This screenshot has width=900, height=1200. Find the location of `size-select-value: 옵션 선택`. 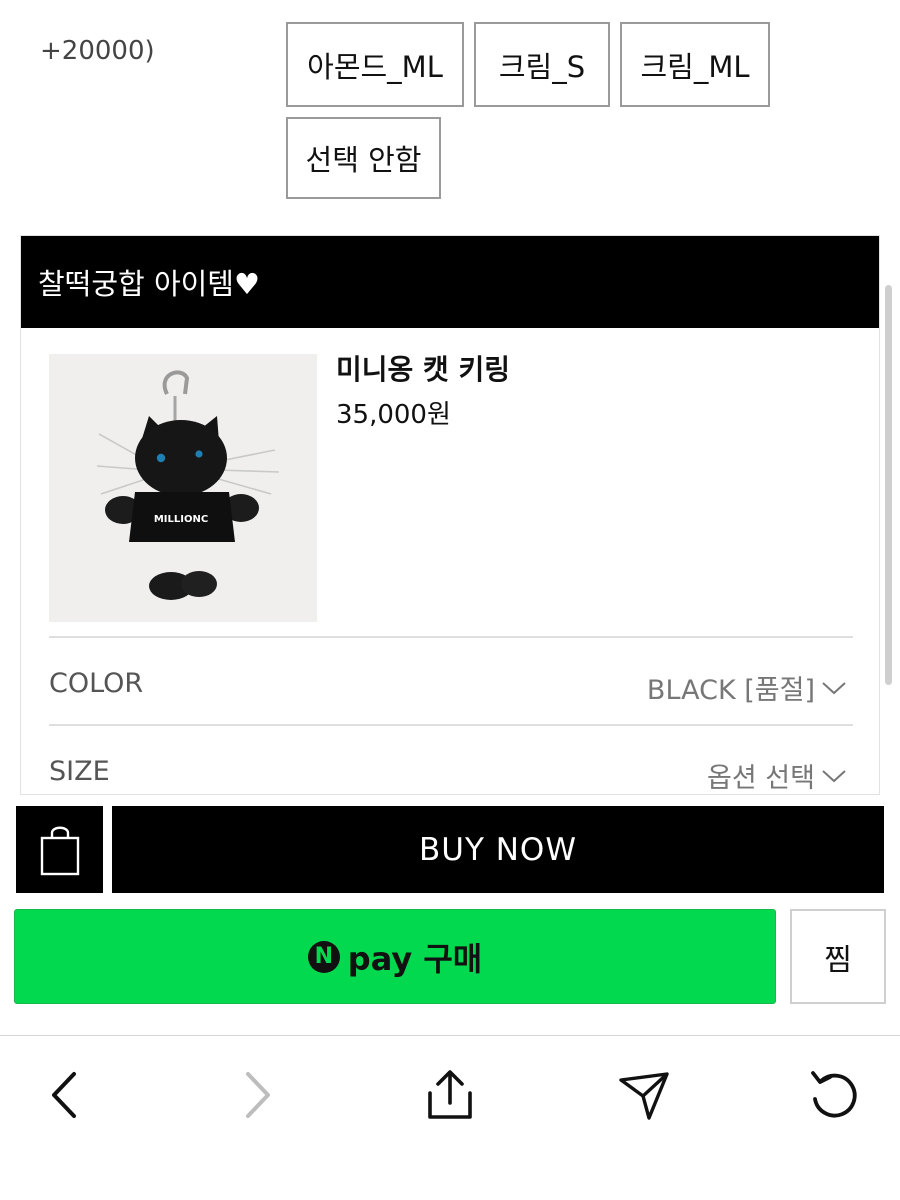

size-select-value: 옵션 선택 is located at coordinates (761, 778).